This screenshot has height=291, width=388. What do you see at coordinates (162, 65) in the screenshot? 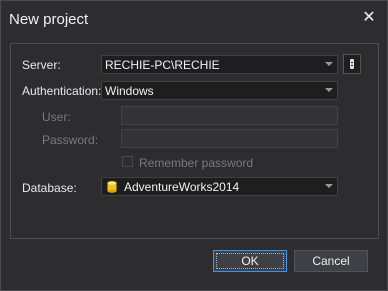
I see `server-value: RECHIE-PC\RECHIE` at bounding box center [162, 65].